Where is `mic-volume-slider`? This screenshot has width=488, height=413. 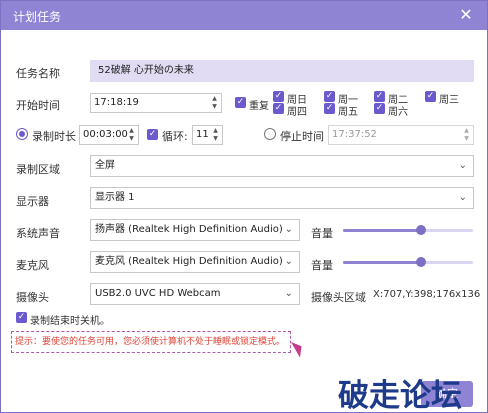 mic-volume-slider is located at coordinates (408, 262).